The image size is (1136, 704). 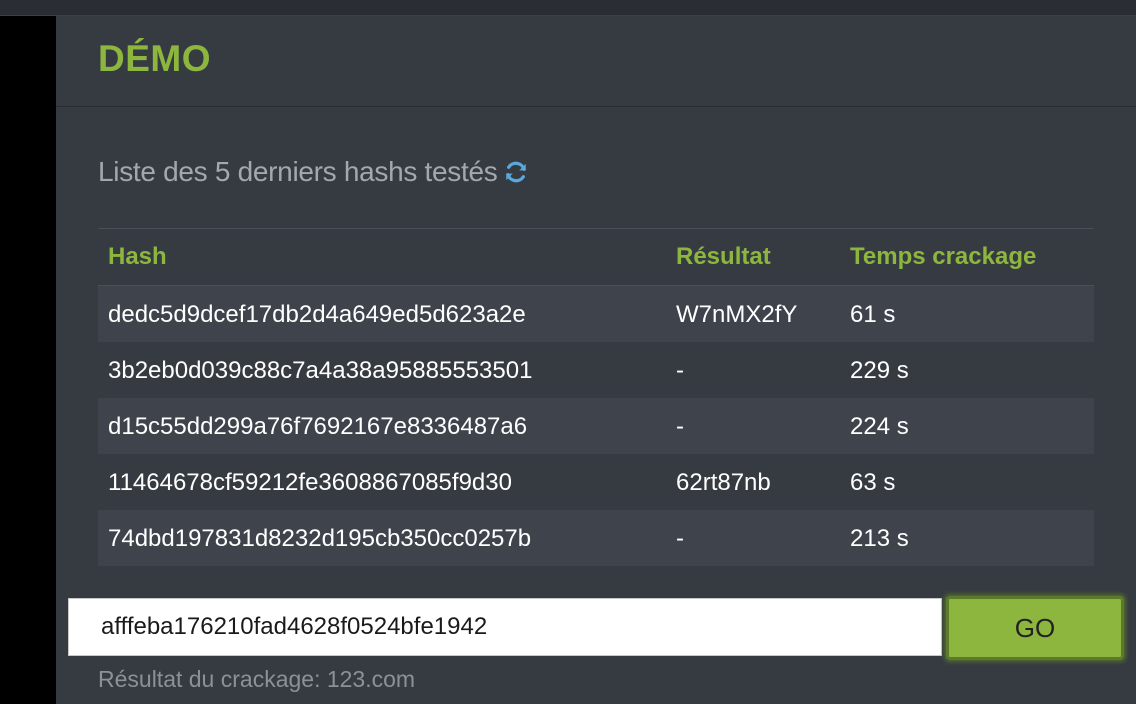 What do you see at coordinates (320, 538) in the screenshot?
I see `hash-cell: 74dbd197831d8232d195cb350cc0257b` at bounding box center [320, 538].